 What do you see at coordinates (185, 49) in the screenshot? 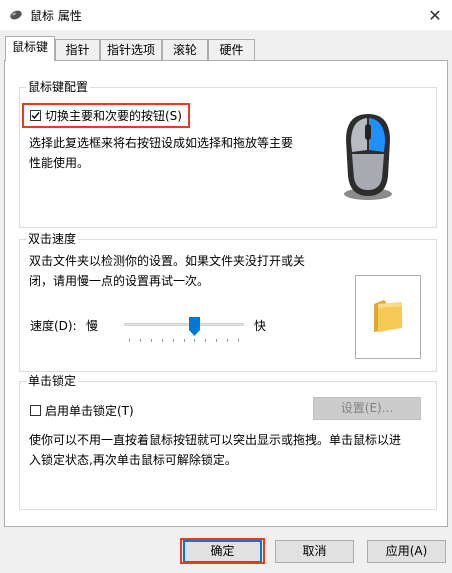
I see `tab-wheel: 滚轮` at bounding box center [185, 49].